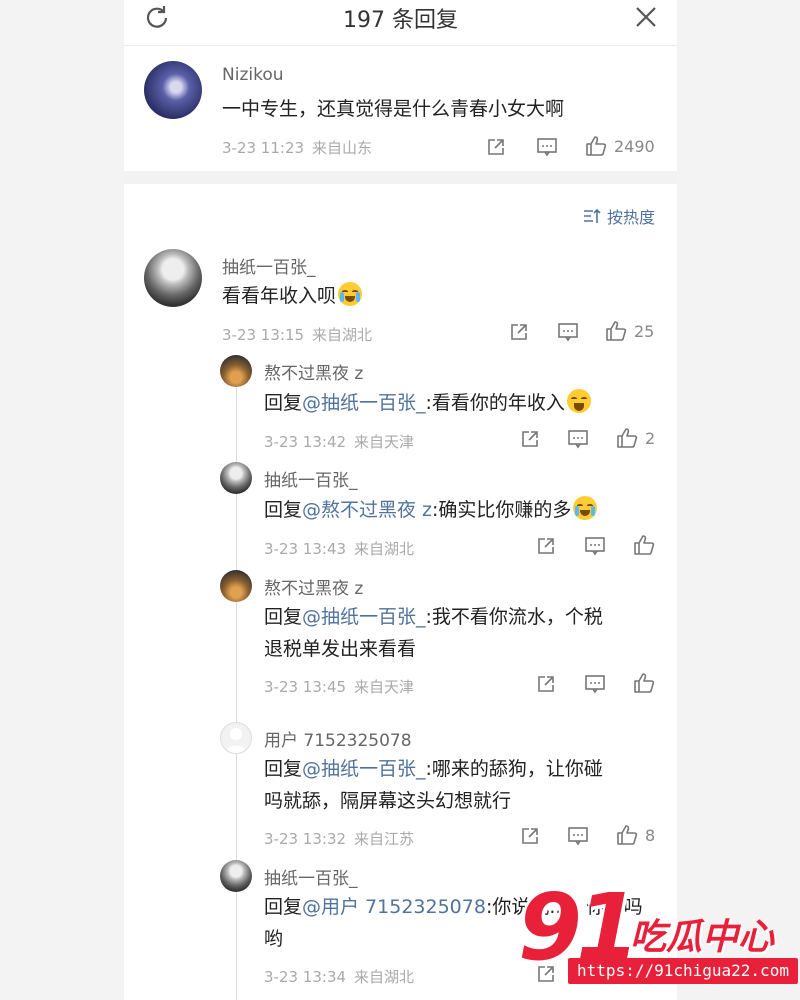 This screenshot has height=1000, width=800. Describe the element at coordinates (292, 296) in the screenshot. I see `comment-text: 看看年收入呗` at that location.